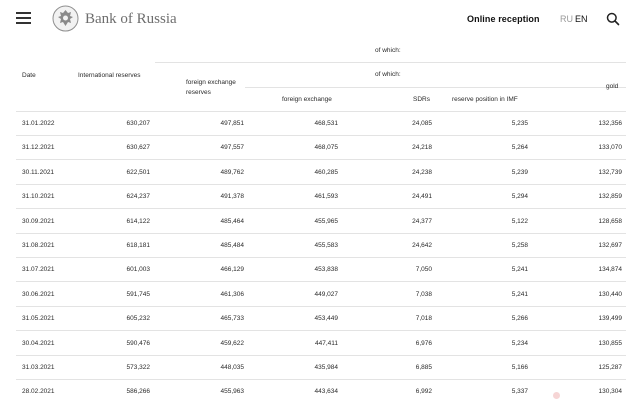 The height and width of the screenshot is (412, 640). What do you see at coordinates (326, 197) in the screenshot?
I see `cell-foreign-exchange: 461,593` at bounding box center [326, 197].